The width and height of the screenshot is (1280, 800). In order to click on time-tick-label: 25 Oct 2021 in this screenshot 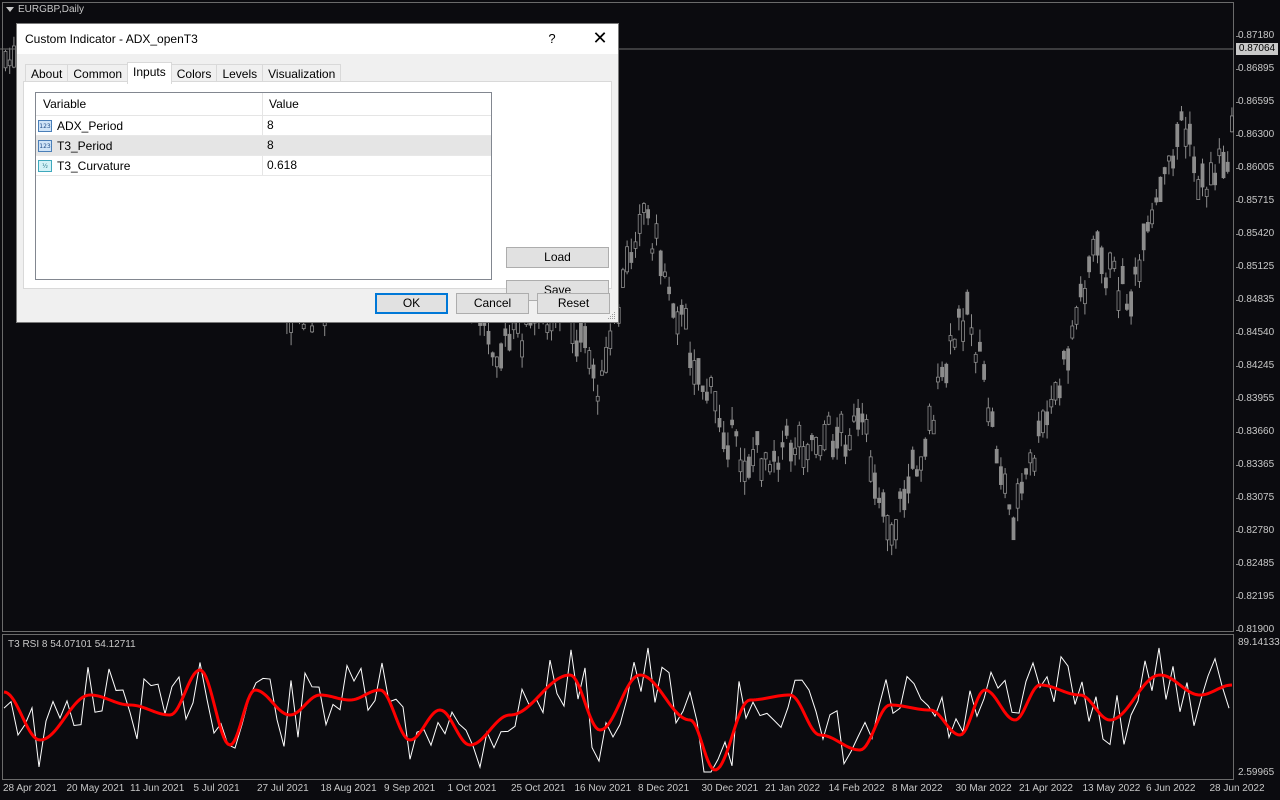, I will do `click(538, 788)`.